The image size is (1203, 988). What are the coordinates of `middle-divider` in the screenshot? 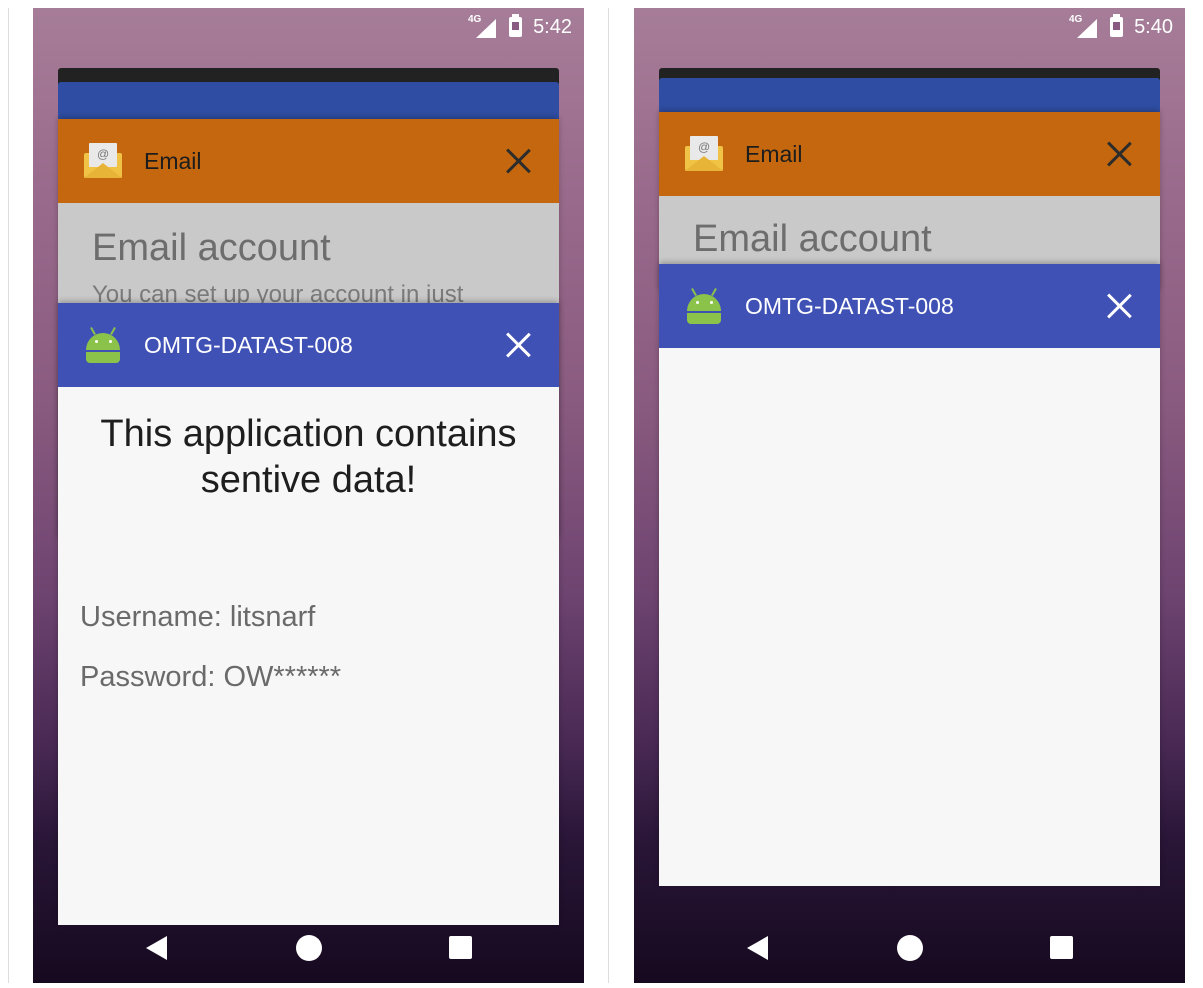 It's located at (608, 495).